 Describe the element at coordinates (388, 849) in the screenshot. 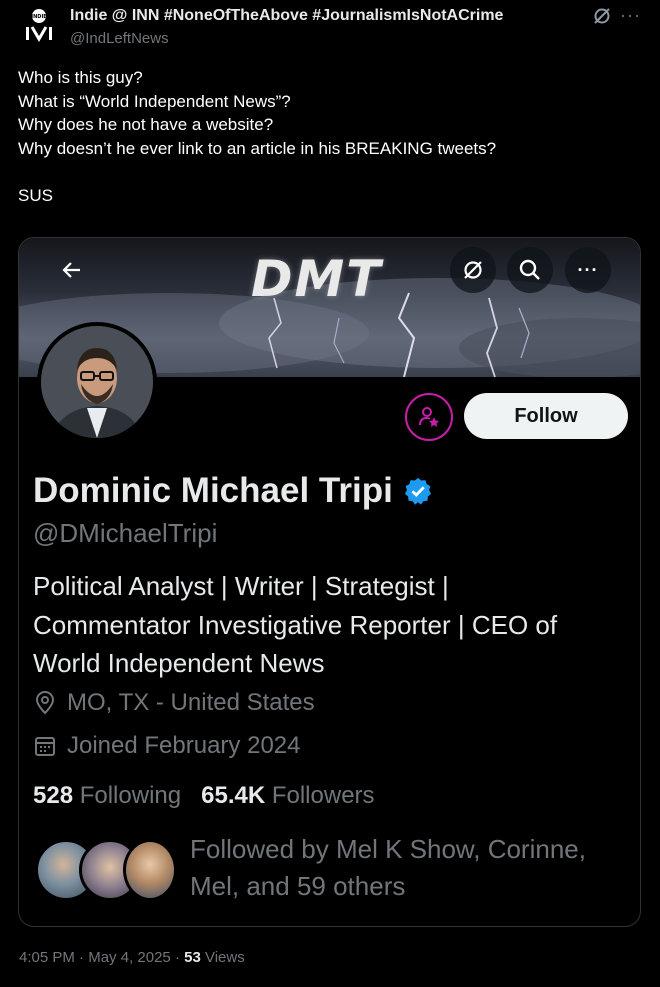

I see `followed-by-line: Followed by Mel K Show, Corinne,` at that location.